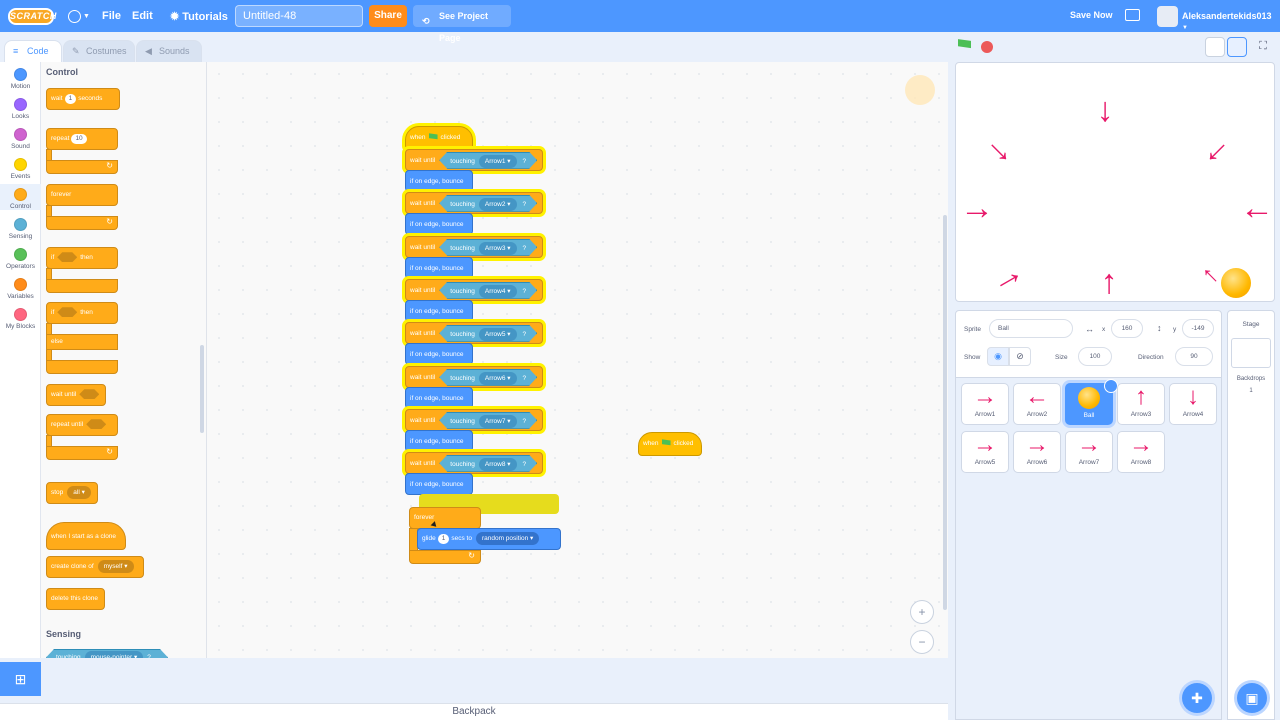 This screenshot has height=720, width=1280. Describe the element at coordinates (443, 539) in the screenshot. I see `glide-secs-input: 1` at that location.